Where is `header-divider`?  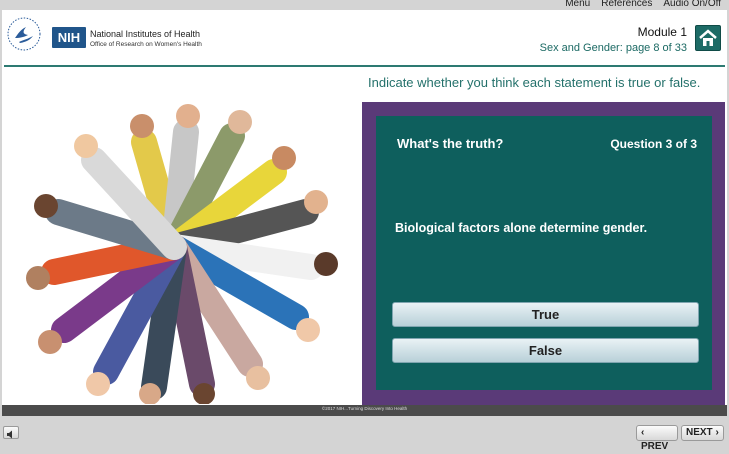 header-divider is located at coordinates (364, 66).